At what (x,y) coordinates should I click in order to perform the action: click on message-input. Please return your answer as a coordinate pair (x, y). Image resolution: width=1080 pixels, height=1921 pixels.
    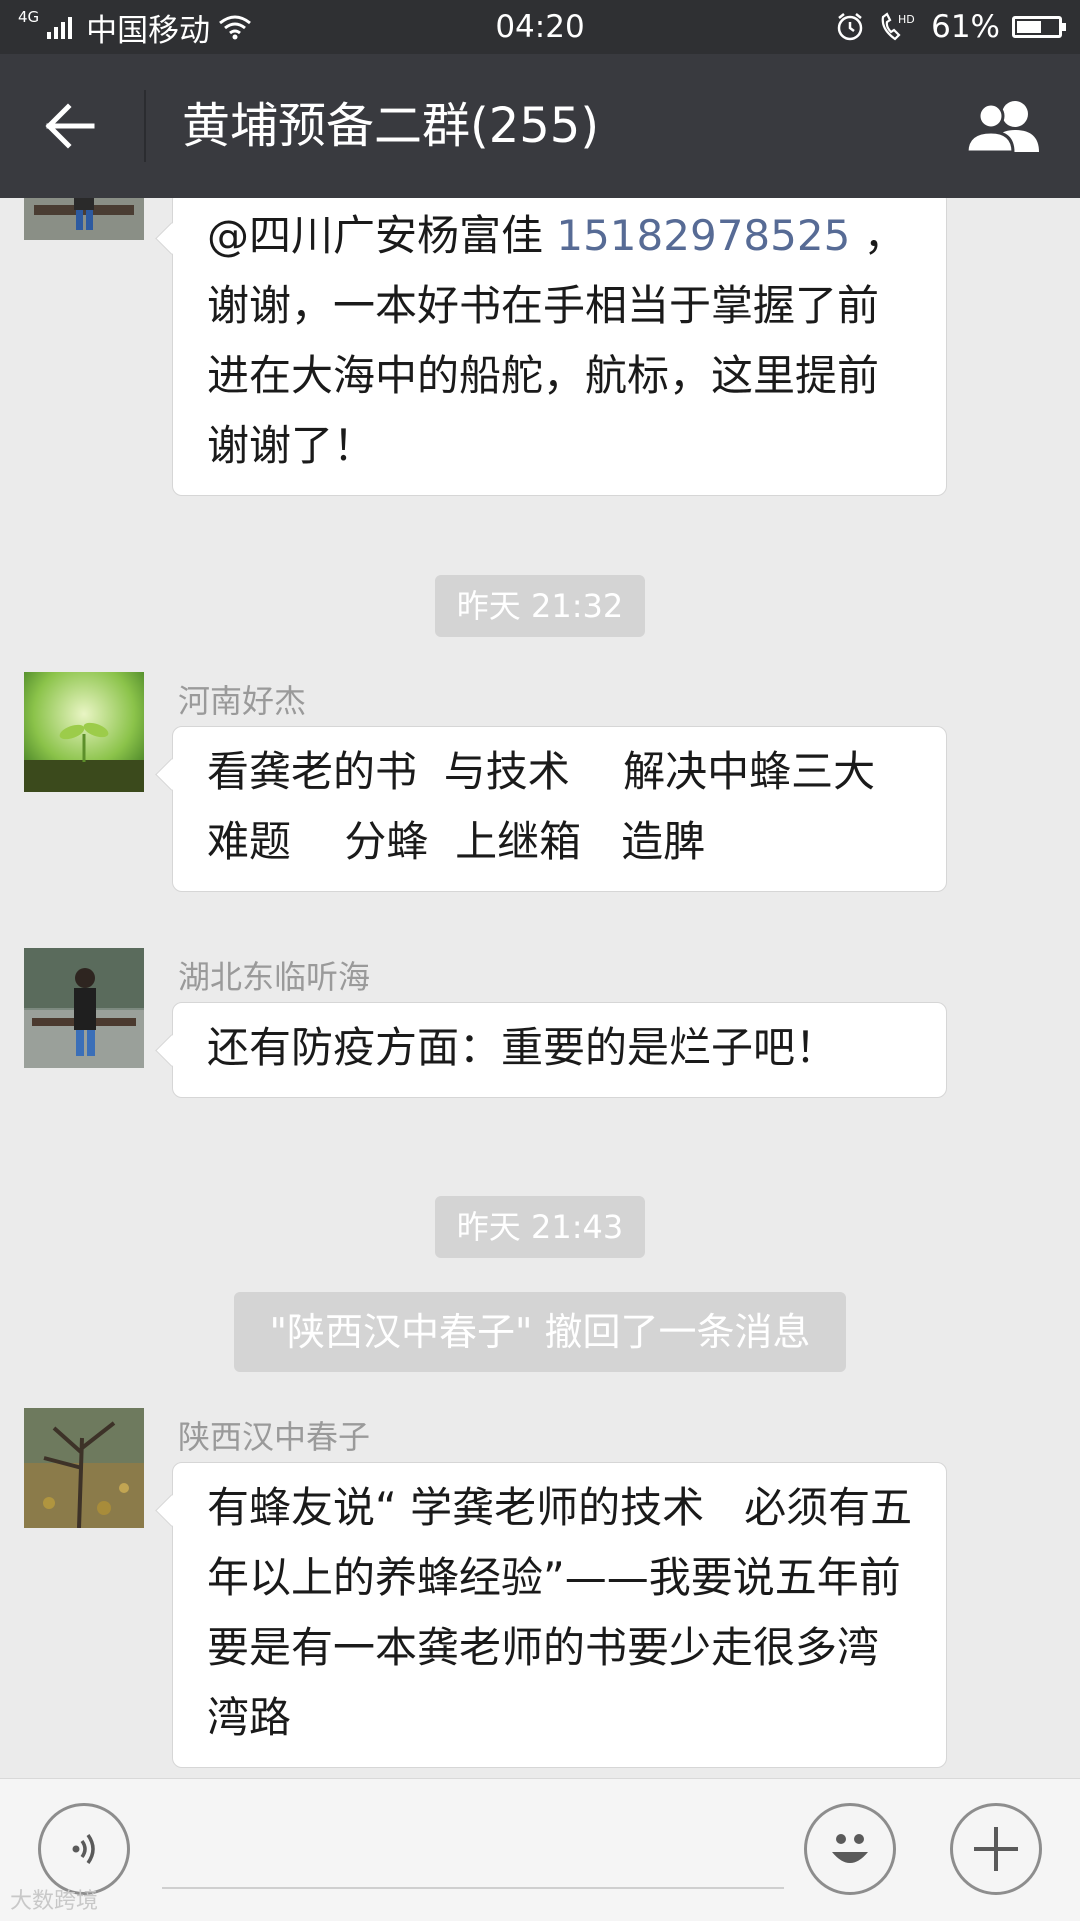
    Looking at the image, I should click on (473, 1849).